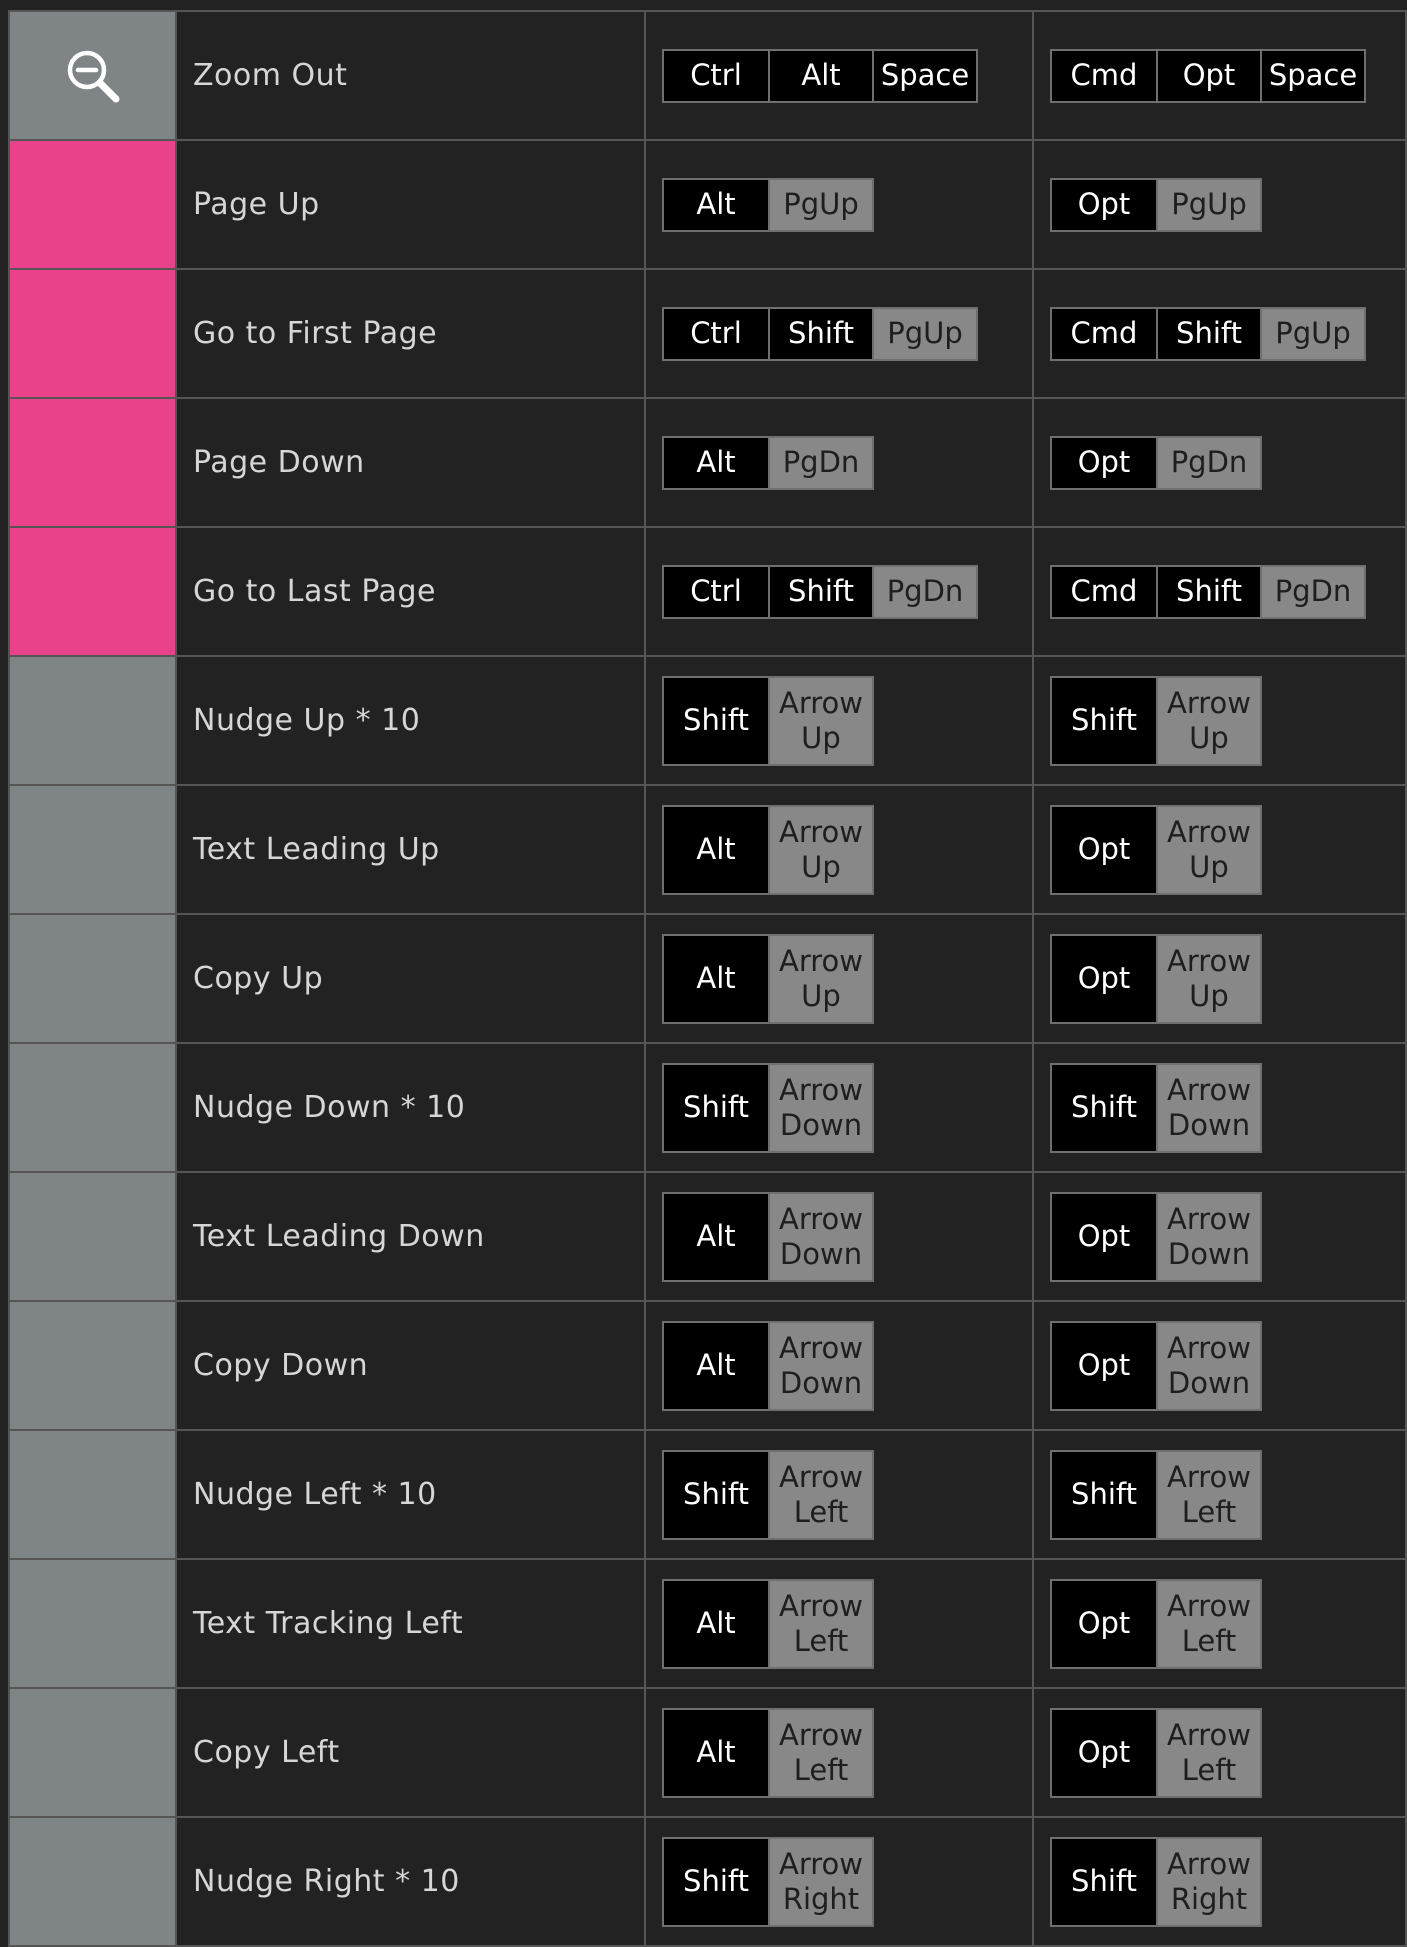 The width and height of the screenshot is (1407, 1947). Describe the element at coordinates (411, 75) in the screenshot. I see `action-label: Zoom Out` at that location.